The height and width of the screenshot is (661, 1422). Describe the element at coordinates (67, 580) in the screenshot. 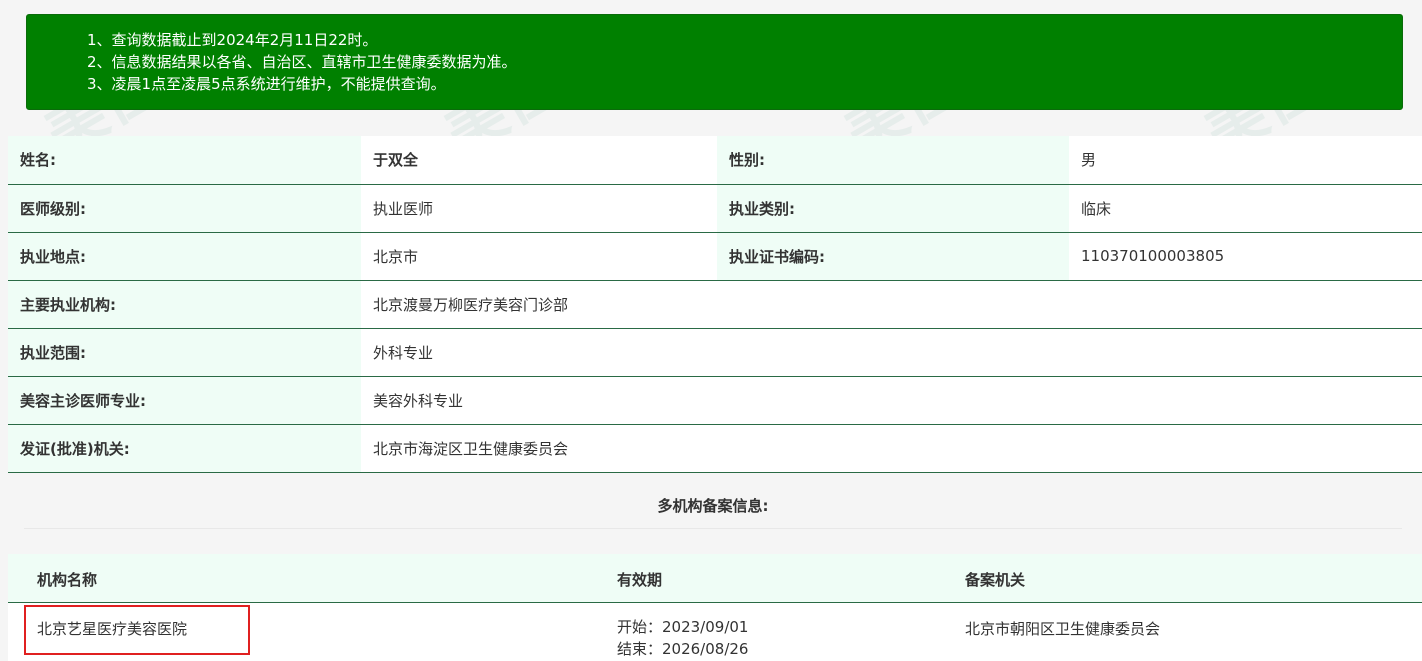

I see `header-org-name: 机构名称` at that location.